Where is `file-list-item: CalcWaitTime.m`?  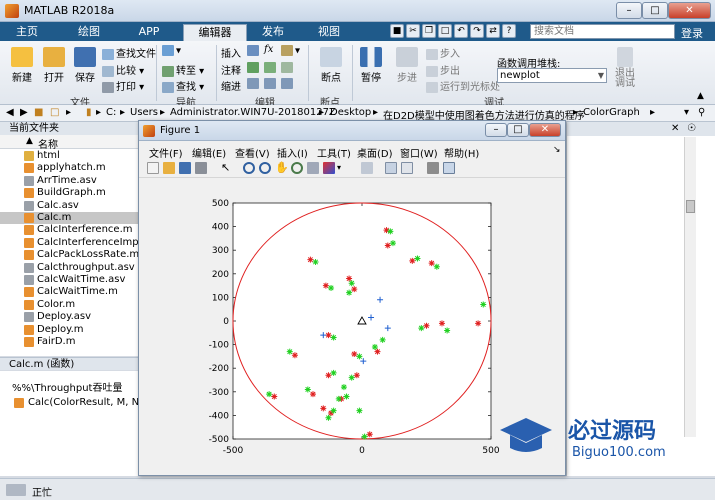 file-list-item: CalcWaitTime.m is located at coordinates (69, 292).